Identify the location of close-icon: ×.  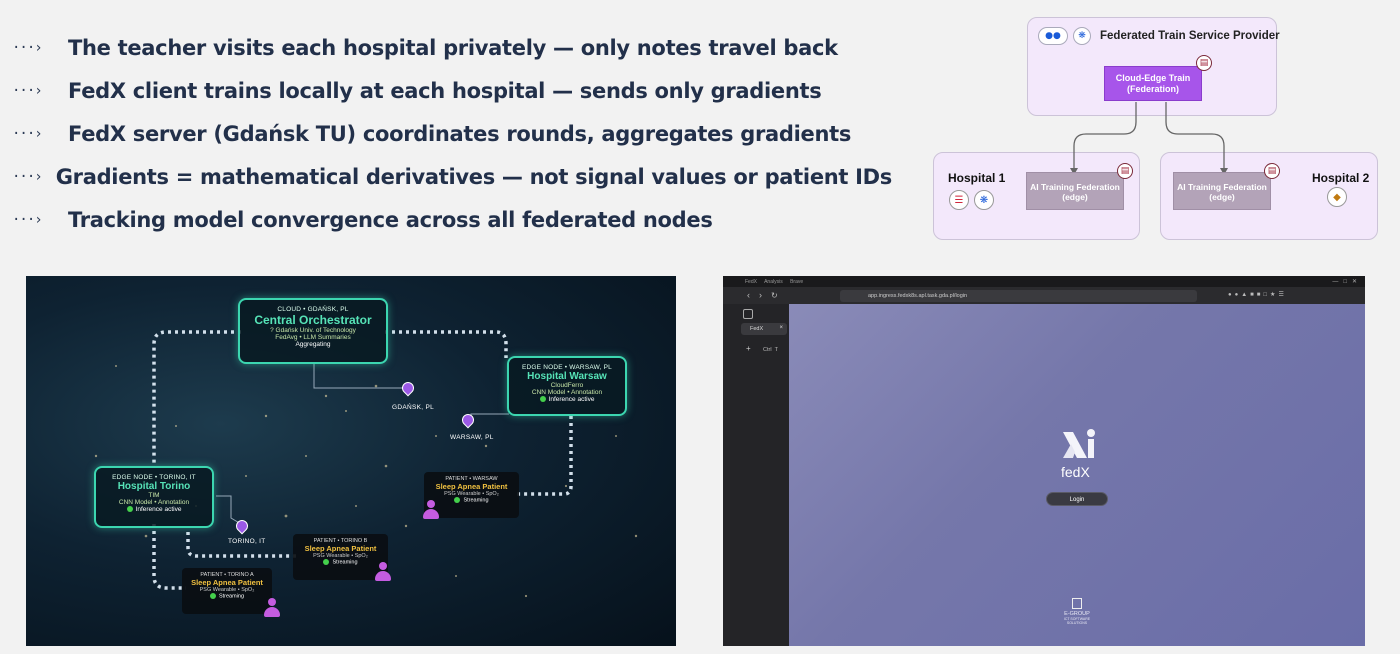
(781, 328).